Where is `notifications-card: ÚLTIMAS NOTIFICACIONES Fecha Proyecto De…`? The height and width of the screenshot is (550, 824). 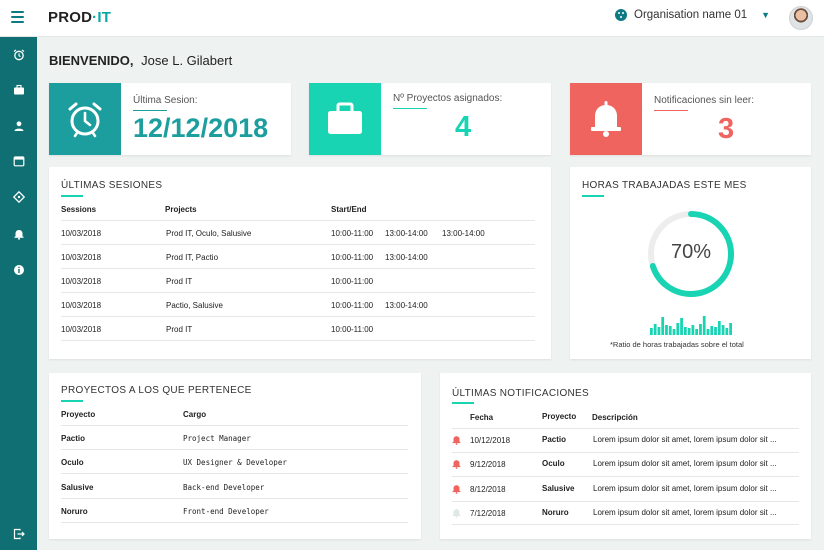 notifications-card: ÚLTIMAS NOTIFICACIONES Fecha Proyecto De… is located at coordinates (625, 456).